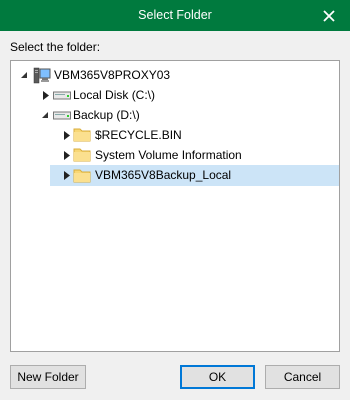 Image resolution: width=350 pixels, height=400 pixels. What do you see at coordinates (42, 75) in the screenshot?
I see `computer-icon` at bounding box center [42, 75].